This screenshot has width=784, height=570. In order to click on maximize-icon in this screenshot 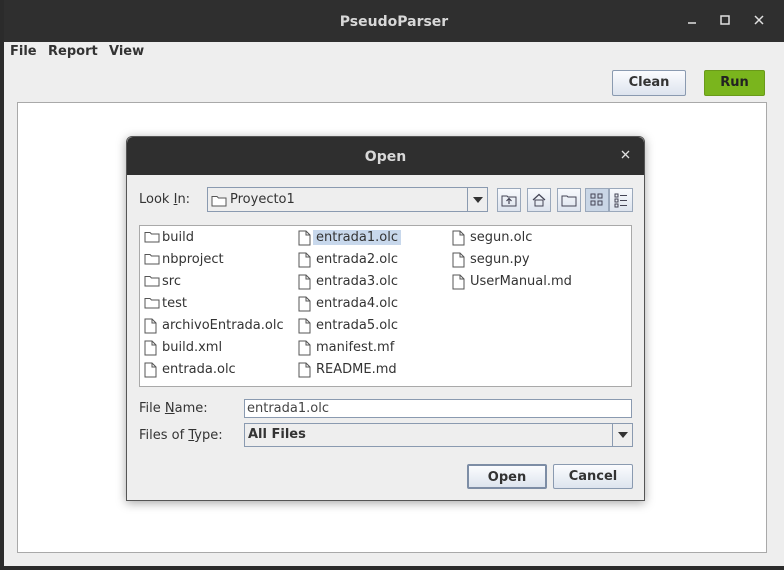, I will do `click(725, 20)`.